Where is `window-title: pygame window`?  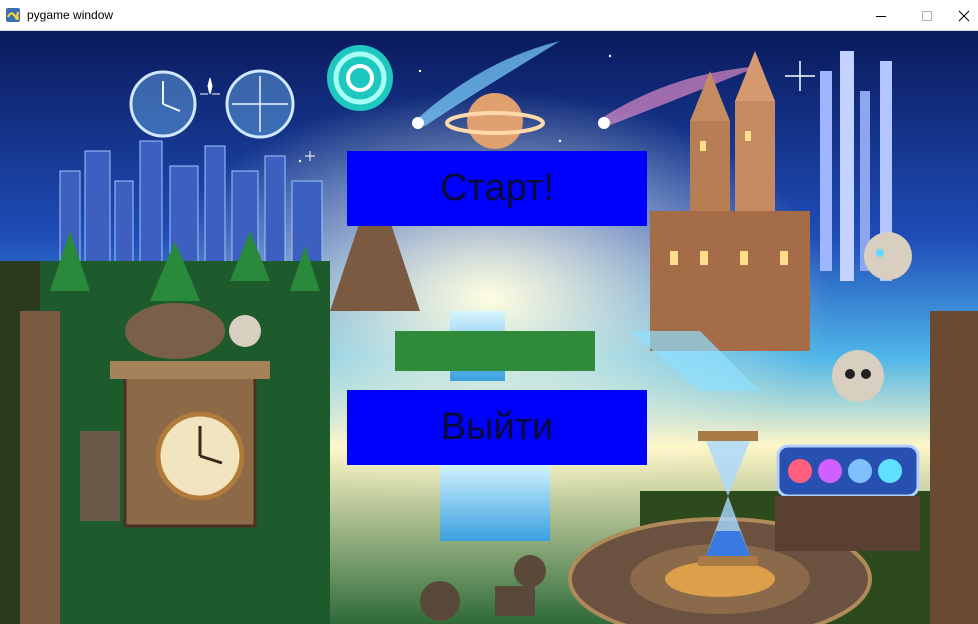
window-title: pygame window is located at coordinates (70, 15).